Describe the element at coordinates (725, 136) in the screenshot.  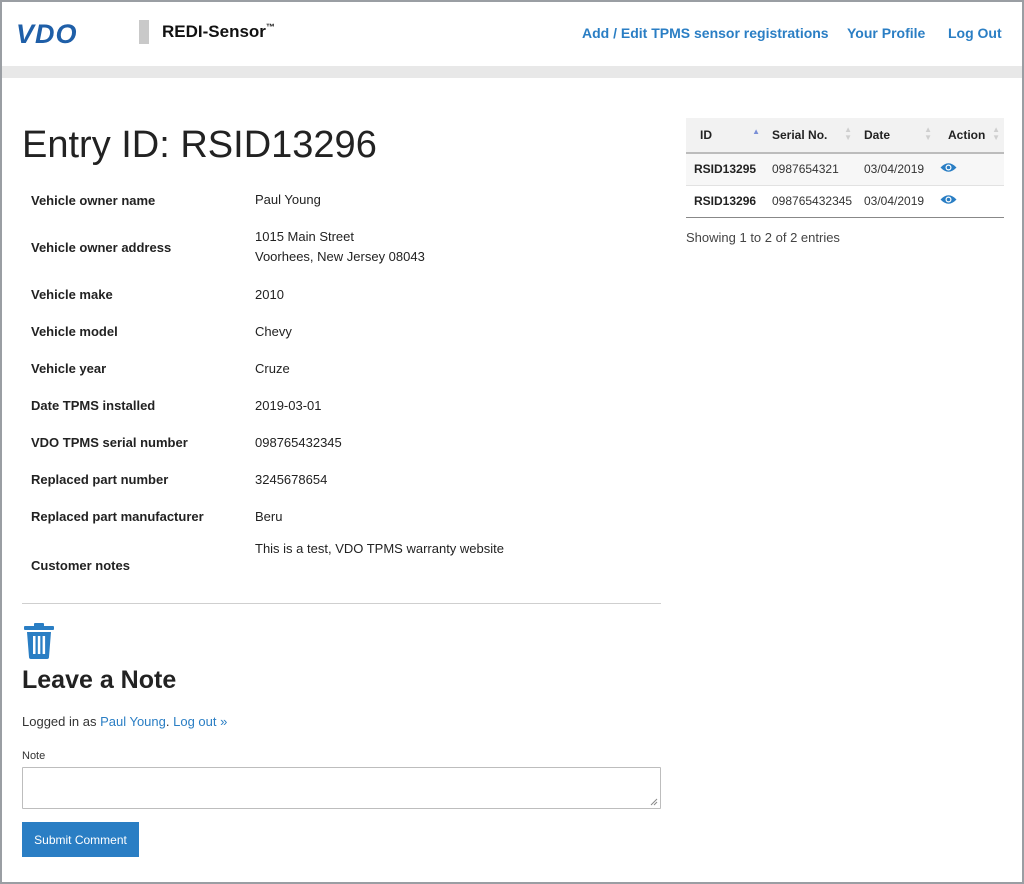
I see `column-header-id: ID ▲` at that location.